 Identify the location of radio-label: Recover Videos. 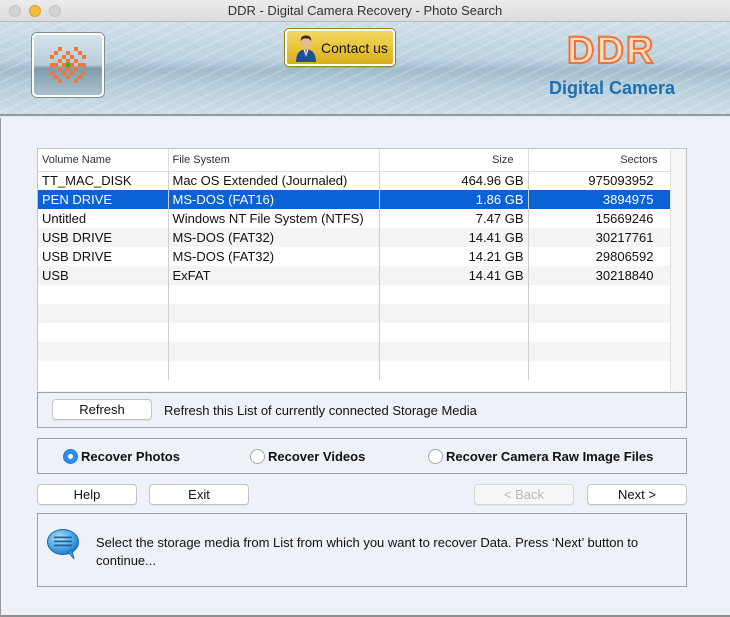
(317, 456).